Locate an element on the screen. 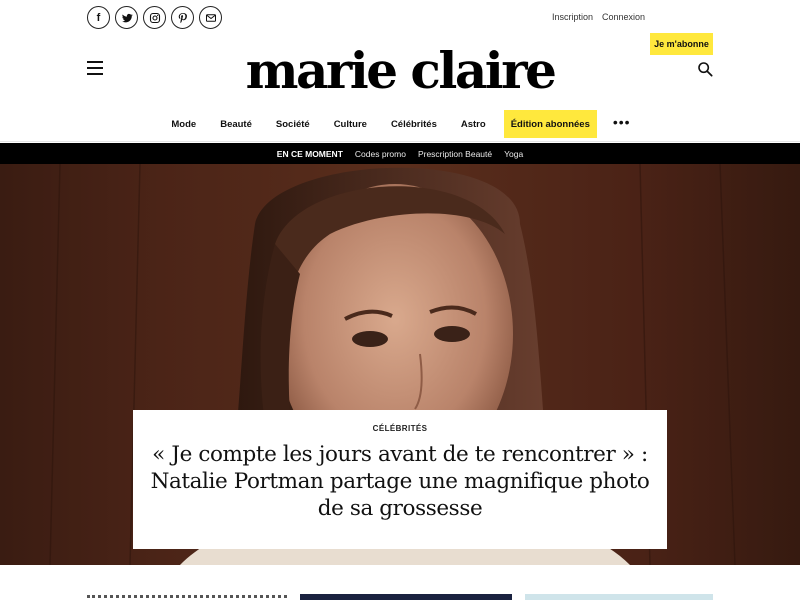 This screenshot has height=600, width=800. instagram-icon is located at coordinates (154, 17).